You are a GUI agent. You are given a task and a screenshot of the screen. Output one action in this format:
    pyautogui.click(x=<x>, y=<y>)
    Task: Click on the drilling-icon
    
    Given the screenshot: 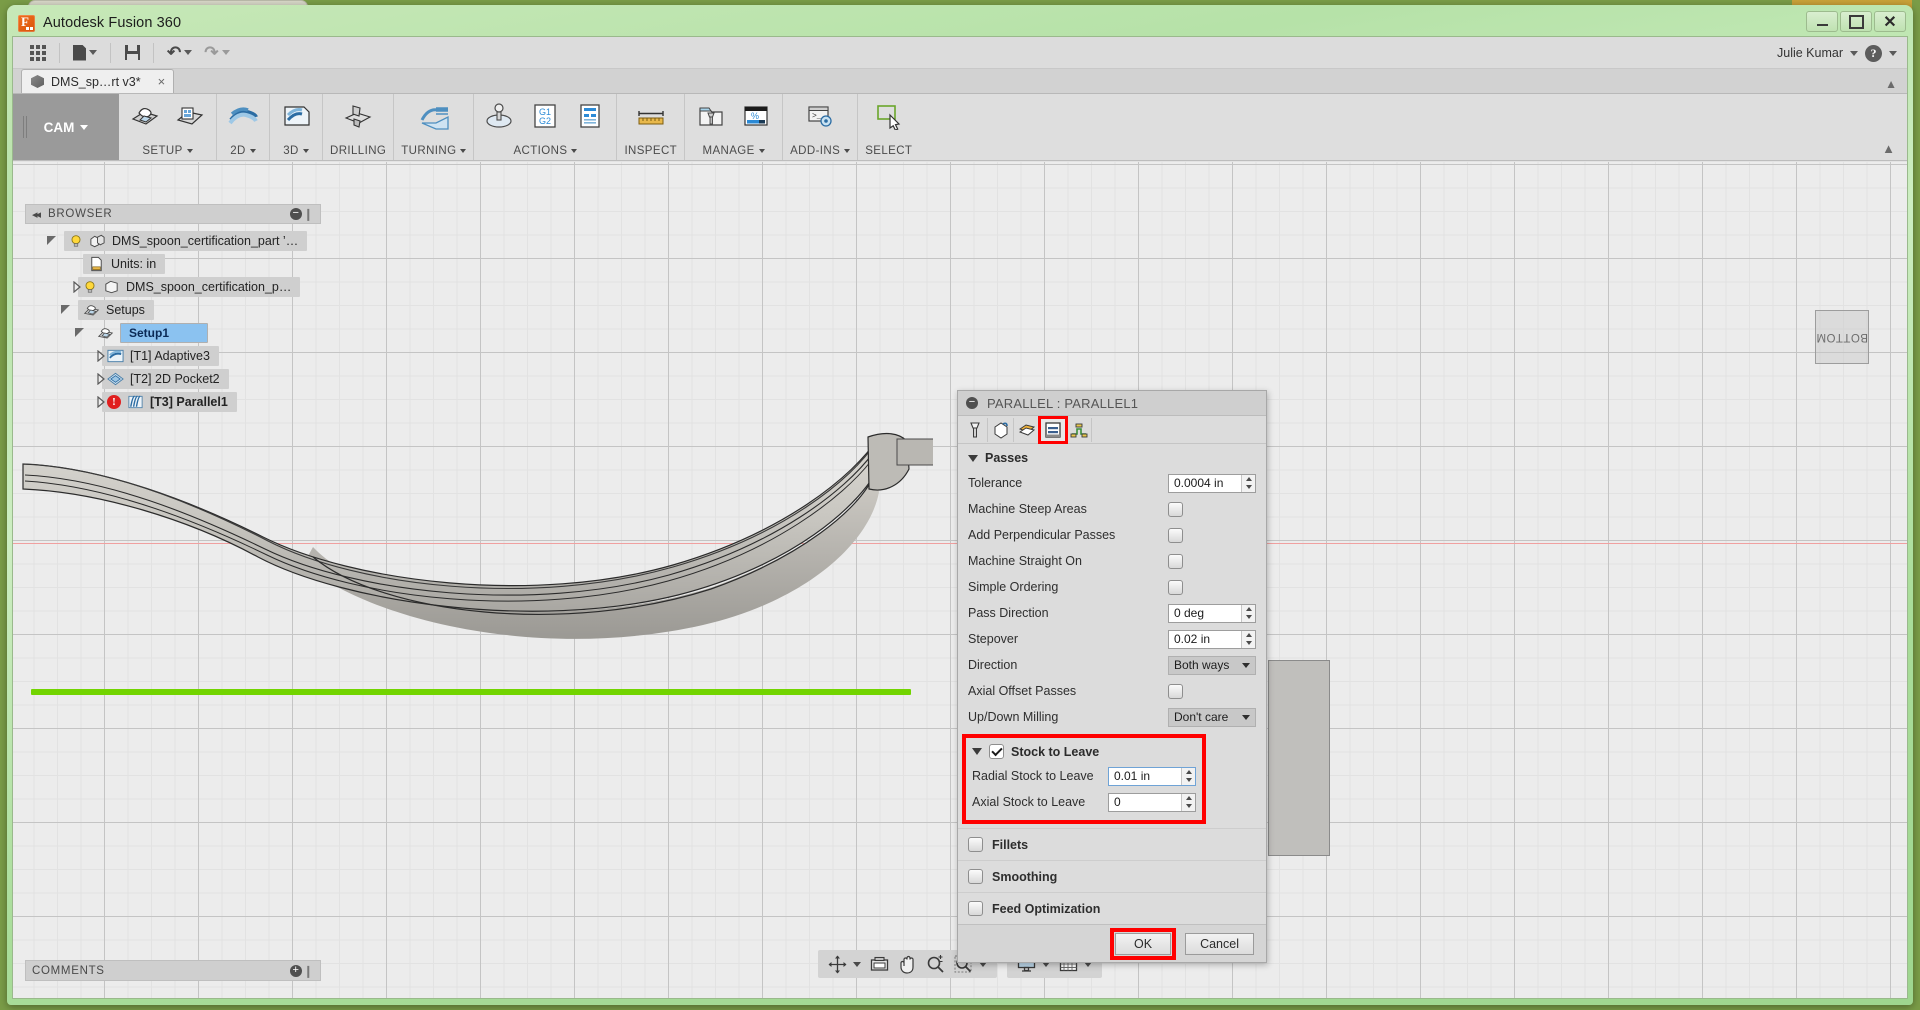 What is the action you would take?
    pyautogui.click(x=358, y=116)
    